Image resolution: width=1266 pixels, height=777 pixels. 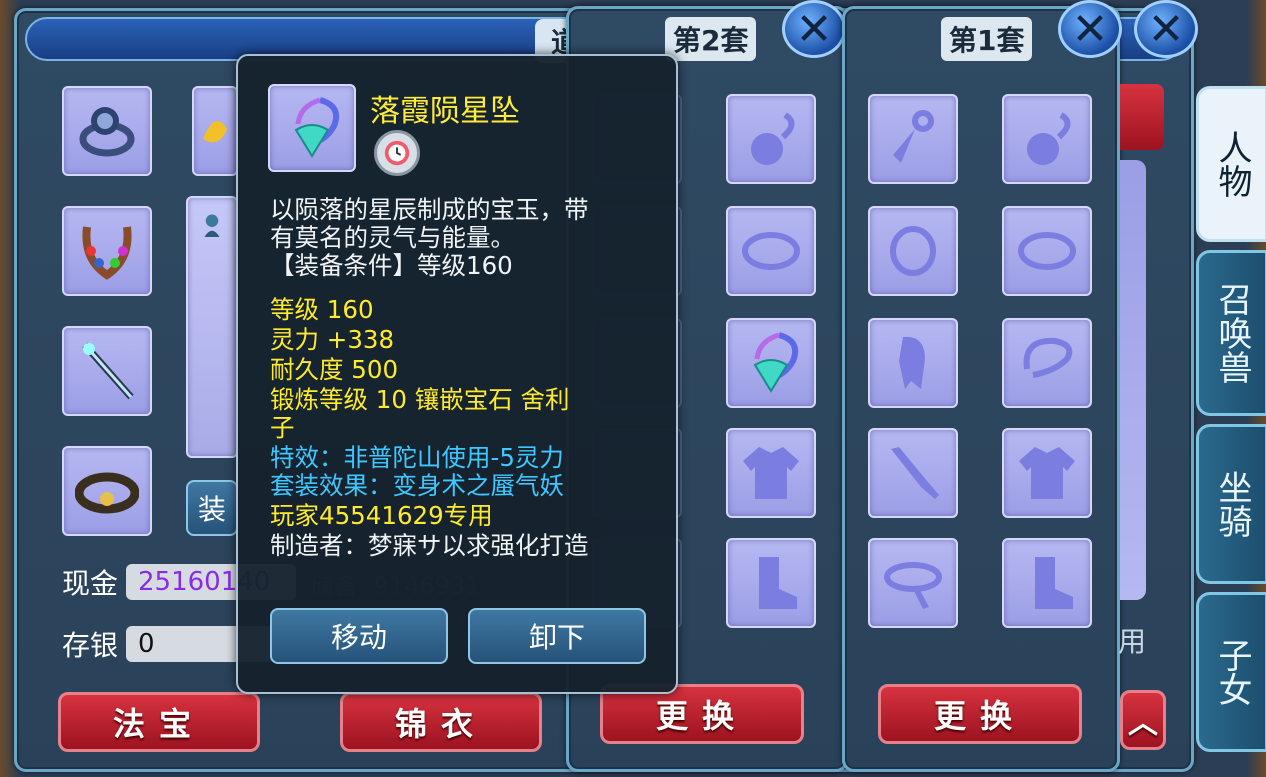 I want to click on tab-mount-label: 坐骑, so click(x=1232, y=504).